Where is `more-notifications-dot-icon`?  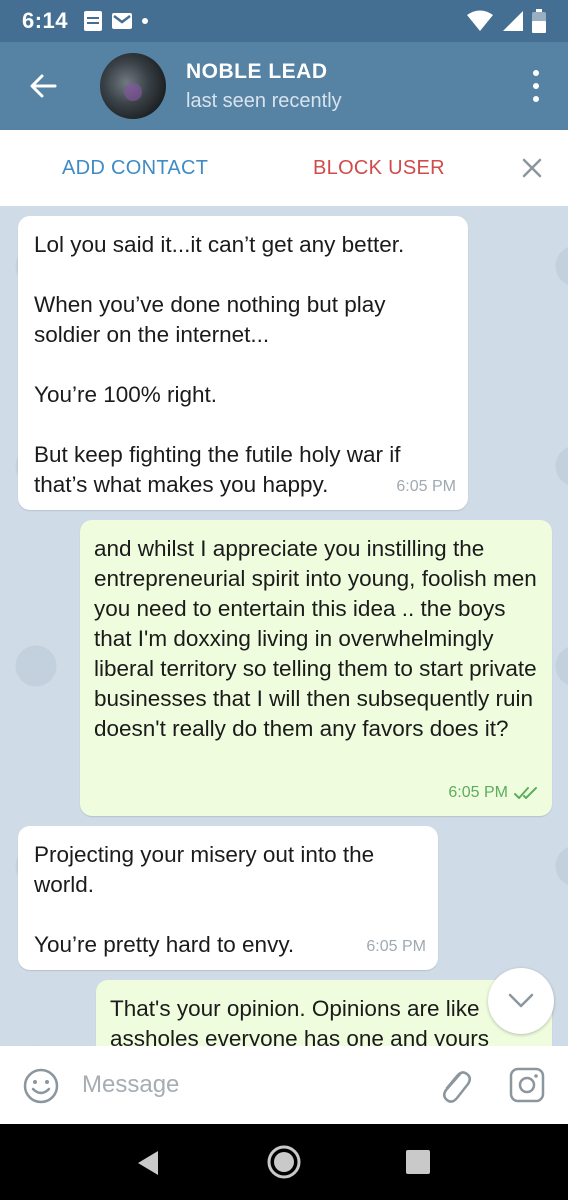
more-notifications-dot-icon is located at coordinates (145, 21).